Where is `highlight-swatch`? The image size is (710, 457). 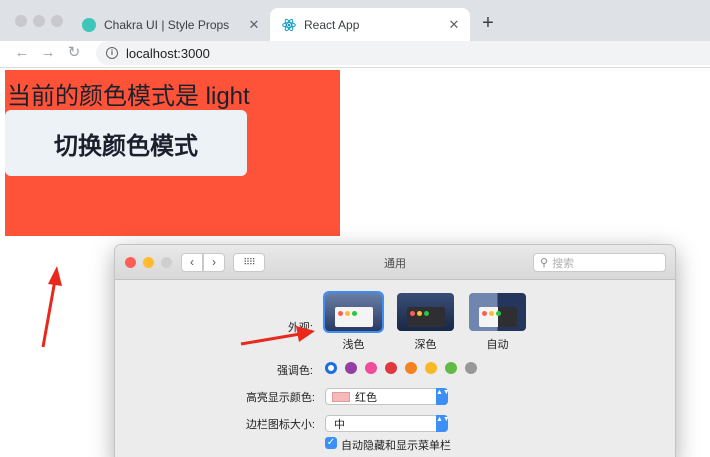 highlight-swatch is located at coordinates (341, 396).